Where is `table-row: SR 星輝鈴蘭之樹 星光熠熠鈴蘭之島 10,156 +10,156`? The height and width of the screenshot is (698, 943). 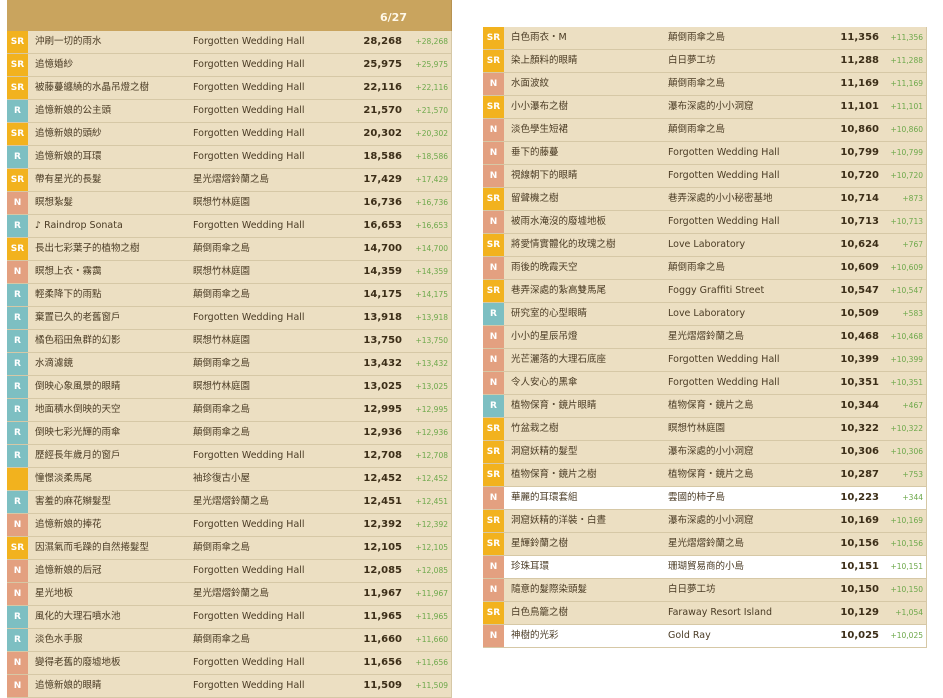
table-row: SR 星輝鈴蘭之樹 星光熠熠鈴蘭之島 10,156 +10,156 is located at coordinates (705, 544).